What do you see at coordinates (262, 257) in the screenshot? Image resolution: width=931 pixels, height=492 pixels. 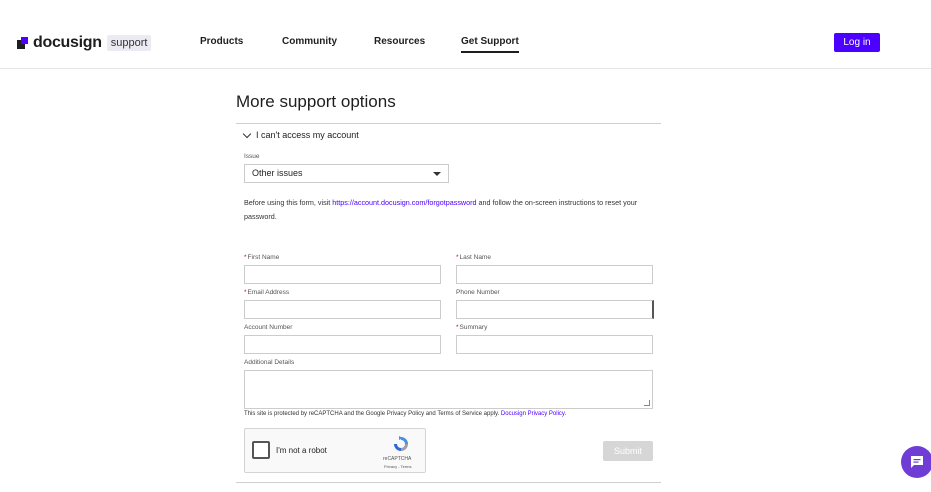 I see `first-name-label: *First Name` at bounding box center [262, 257].